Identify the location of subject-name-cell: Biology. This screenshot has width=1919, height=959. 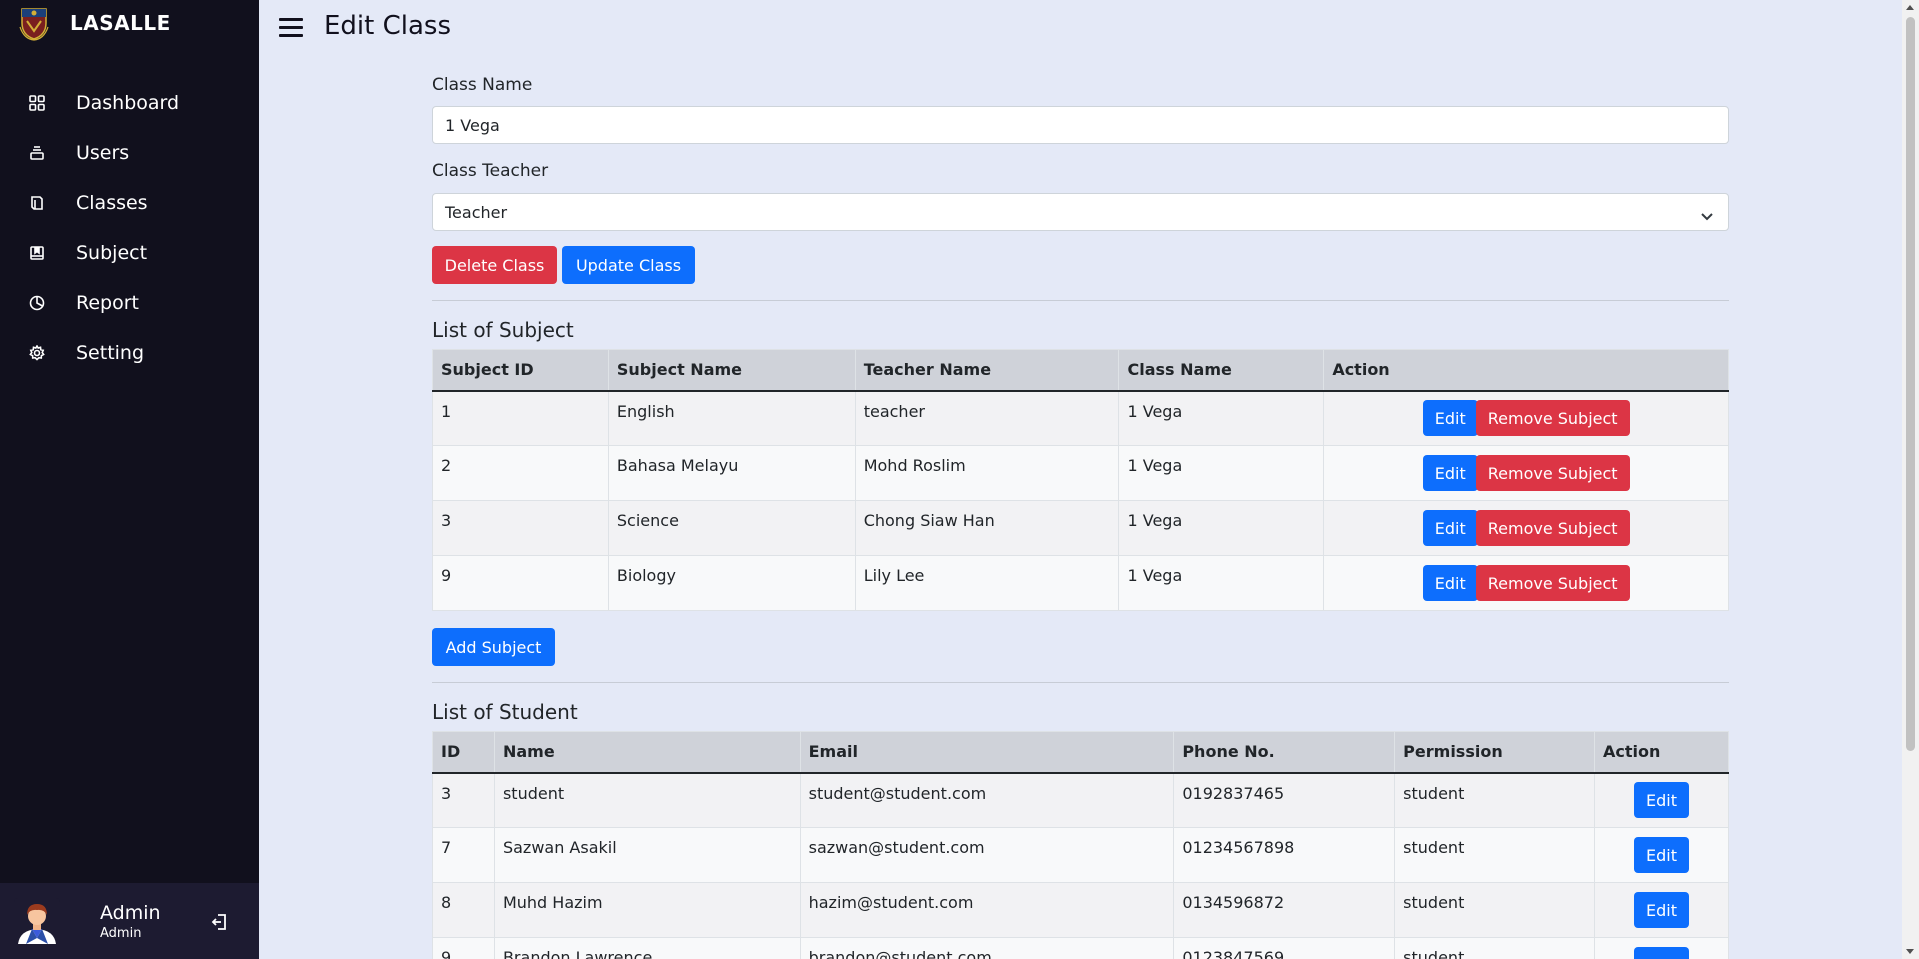
(731, 583).